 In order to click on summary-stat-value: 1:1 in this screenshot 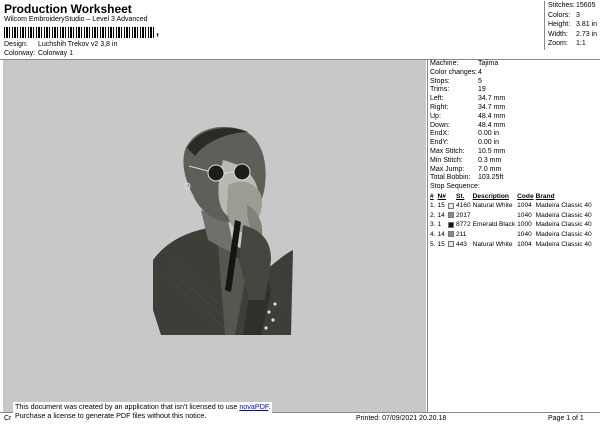, I will do `click(581, 43)`.